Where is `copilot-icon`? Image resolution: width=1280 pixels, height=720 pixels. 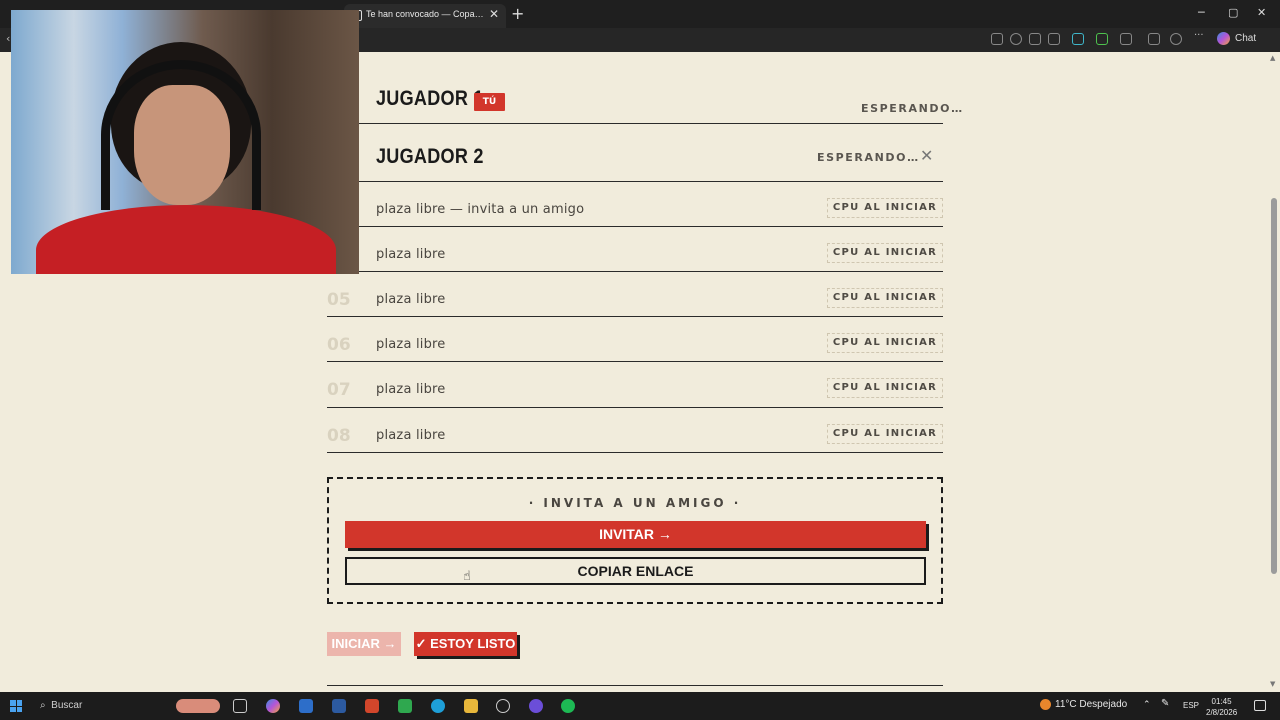
copilot-icon is located at coordinates (1223, 38).